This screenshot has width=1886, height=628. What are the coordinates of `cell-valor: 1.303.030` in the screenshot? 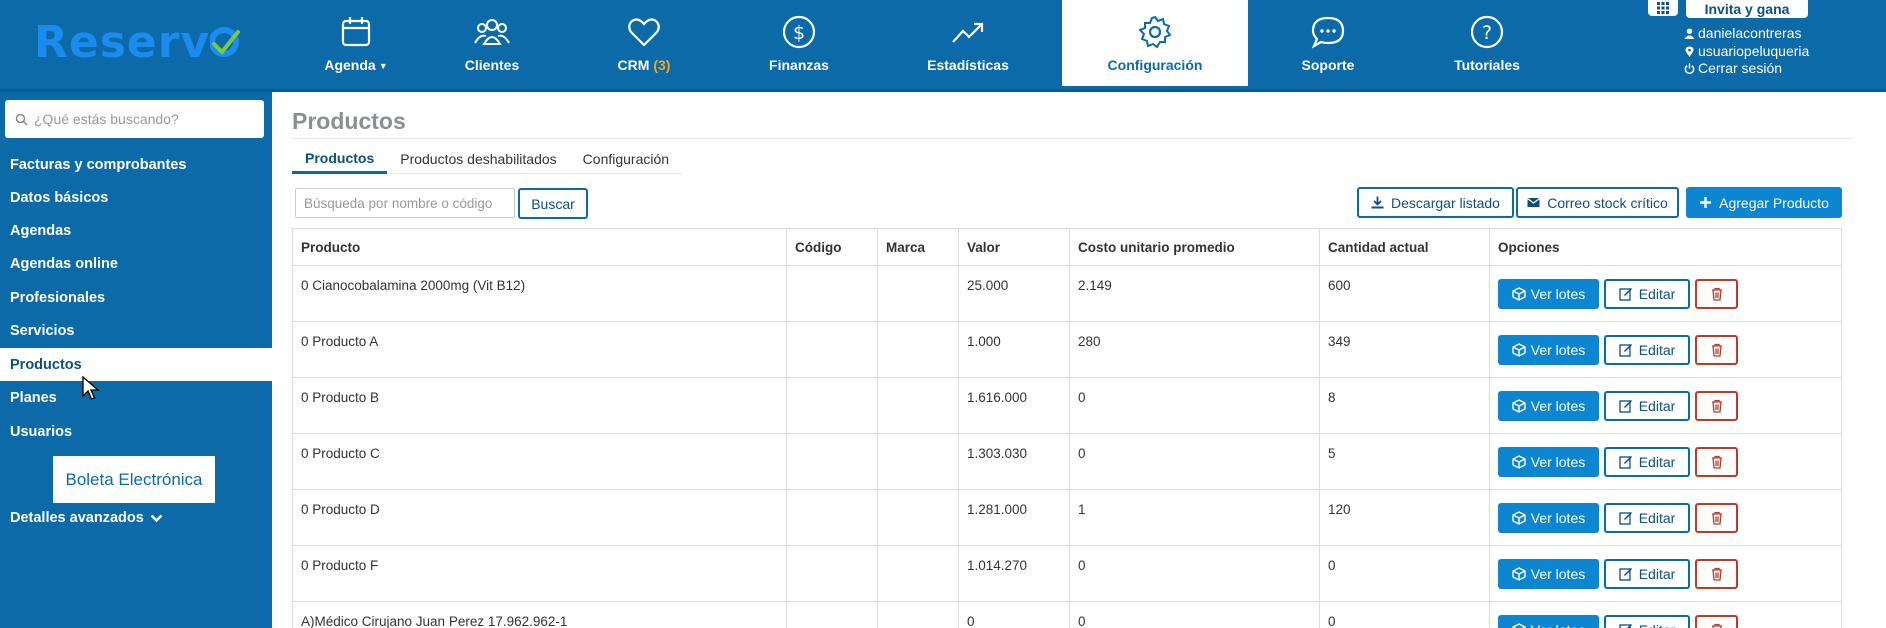 It's located at (1014, 461).